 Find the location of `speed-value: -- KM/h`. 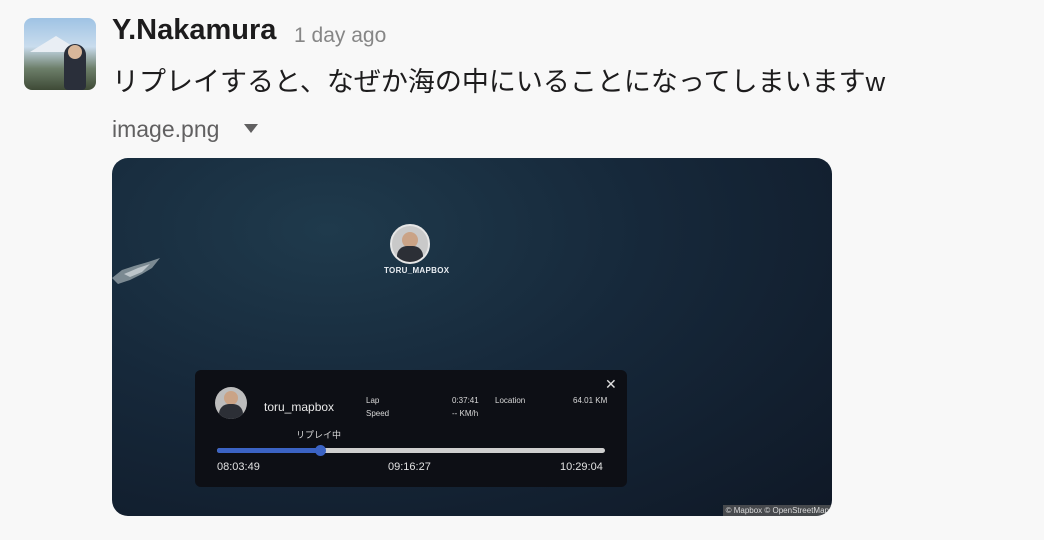

speed-value: -- KM/h is located at coordinates (465, 413).